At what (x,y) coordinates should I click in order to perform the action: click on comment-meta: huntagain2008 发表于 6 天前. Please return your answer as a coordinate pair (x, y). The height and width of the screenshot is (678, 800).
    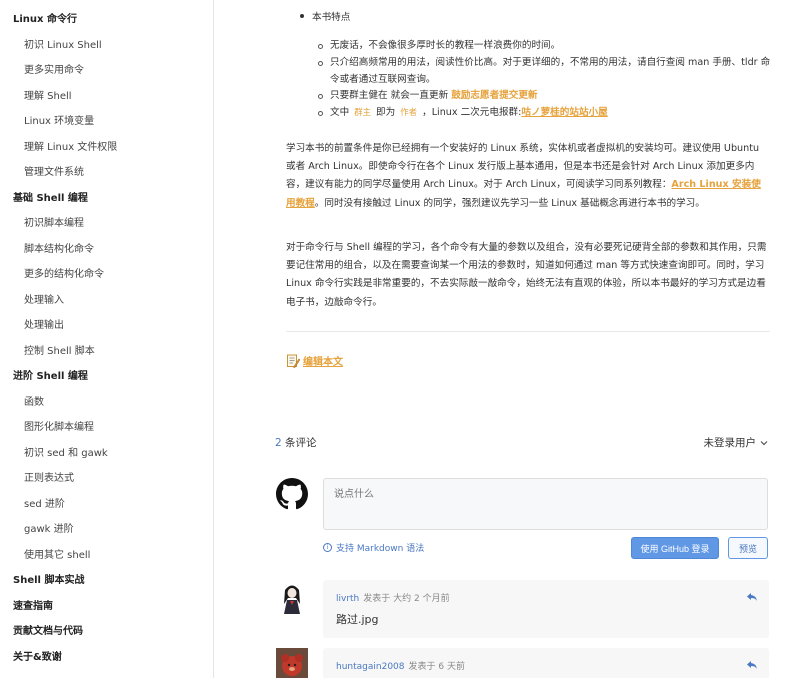
    Looking at the image, I should click on (400, 667).